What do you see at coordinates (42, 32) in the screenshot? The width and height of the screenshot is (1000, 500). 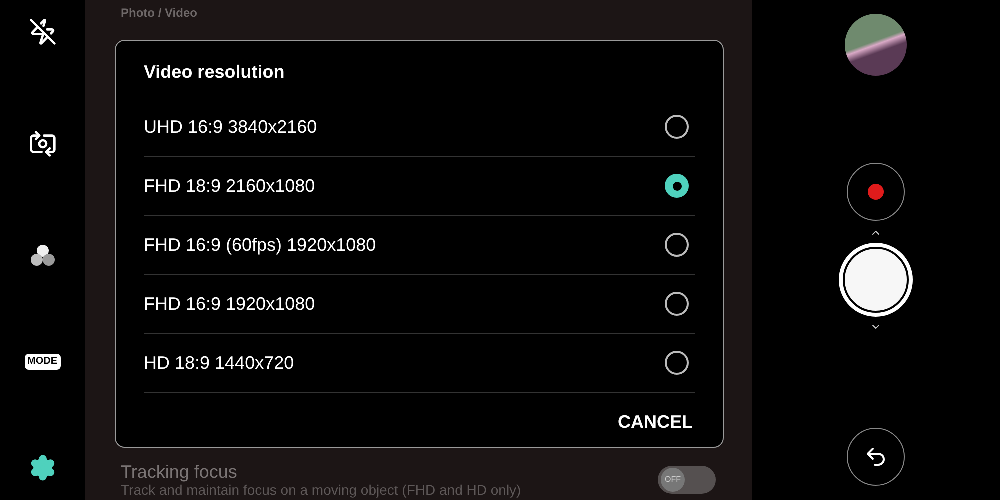 I see `flash-off-icon` at bounding box center [42, 32].